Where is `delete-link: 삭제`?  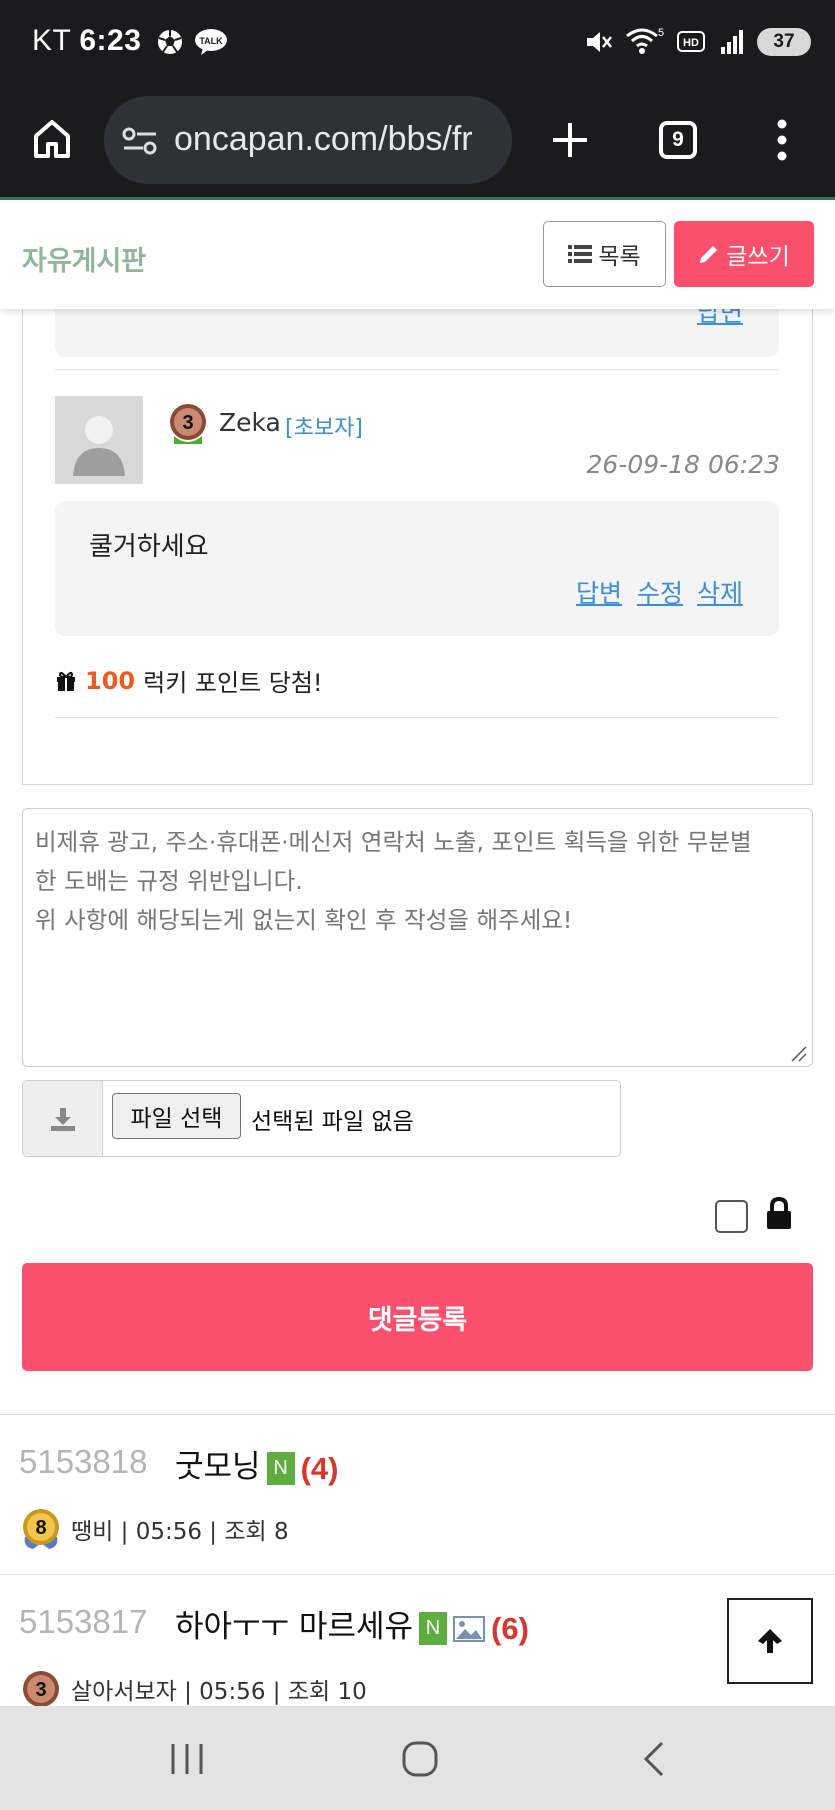 delete-link: 삭제 is located at coordinates (720, 592).